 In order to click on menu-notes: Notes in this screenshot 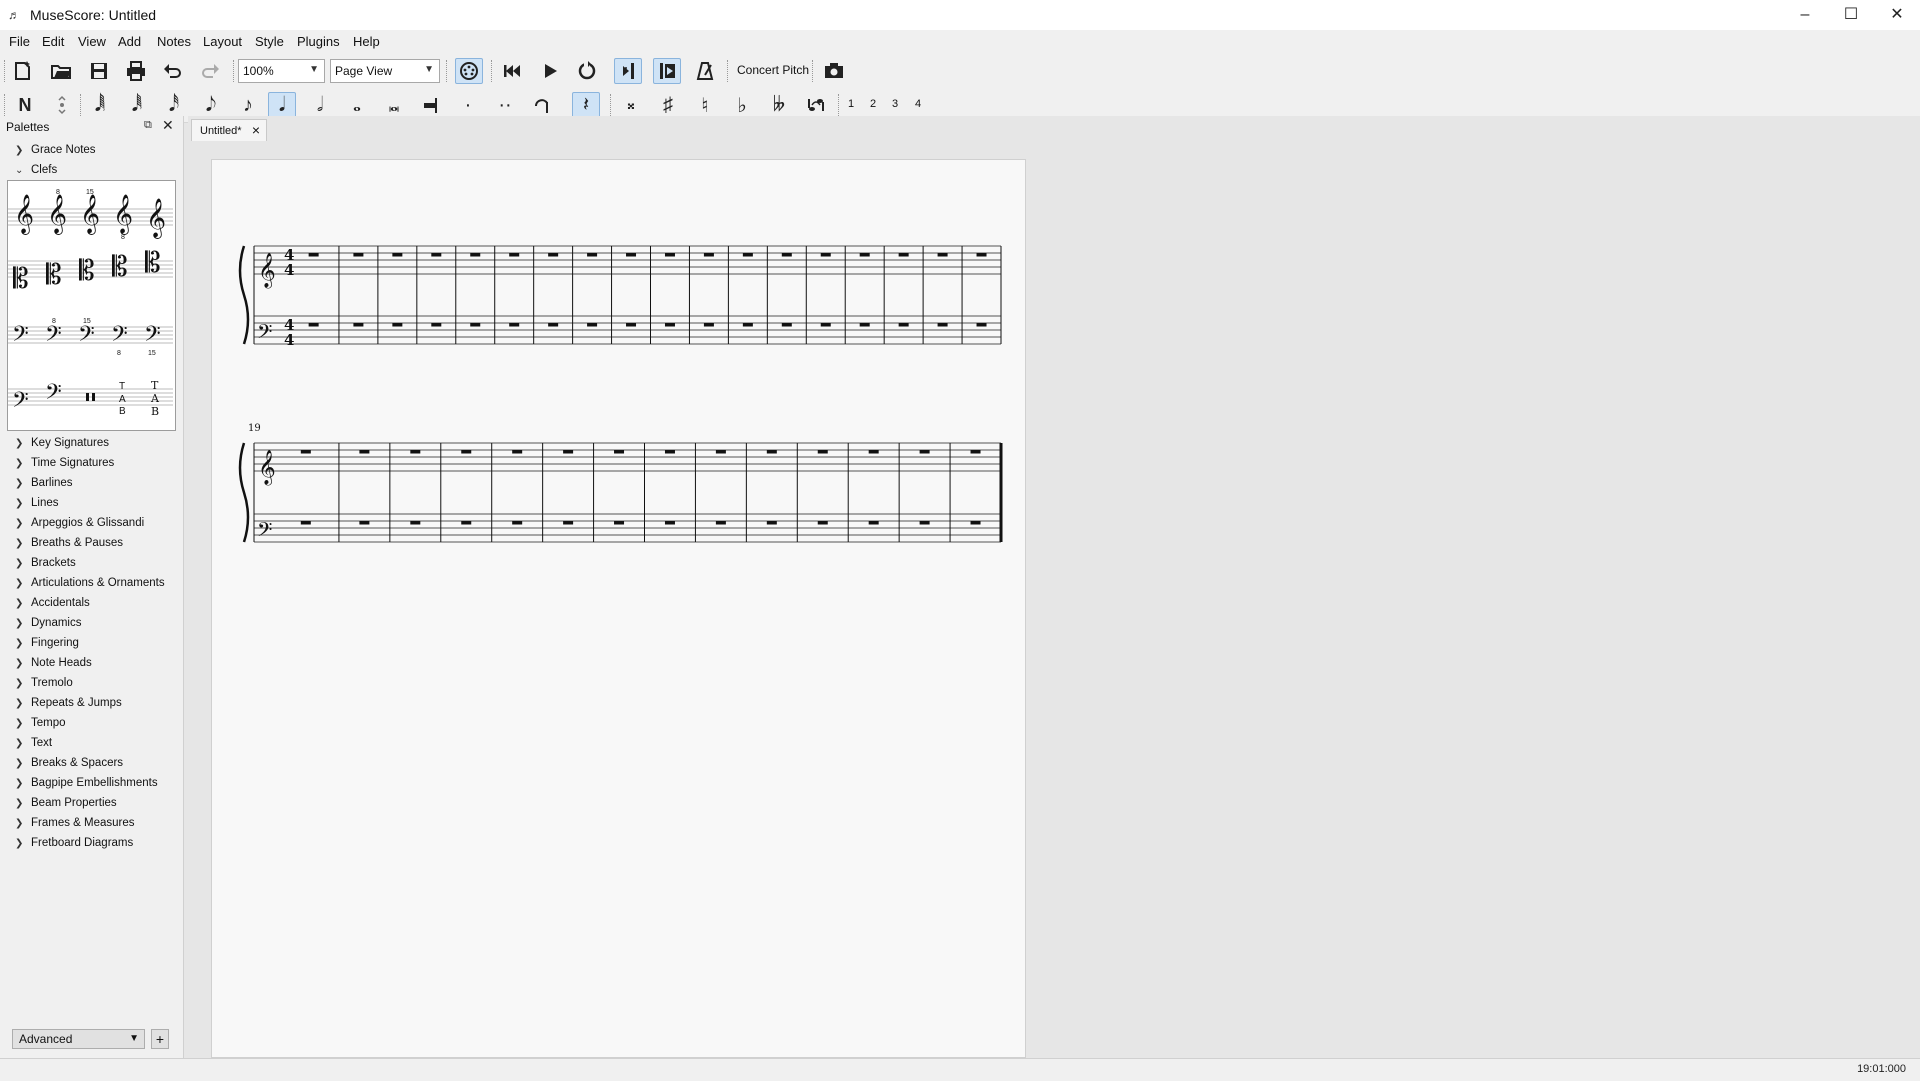, I will do `click(174, 41)`.